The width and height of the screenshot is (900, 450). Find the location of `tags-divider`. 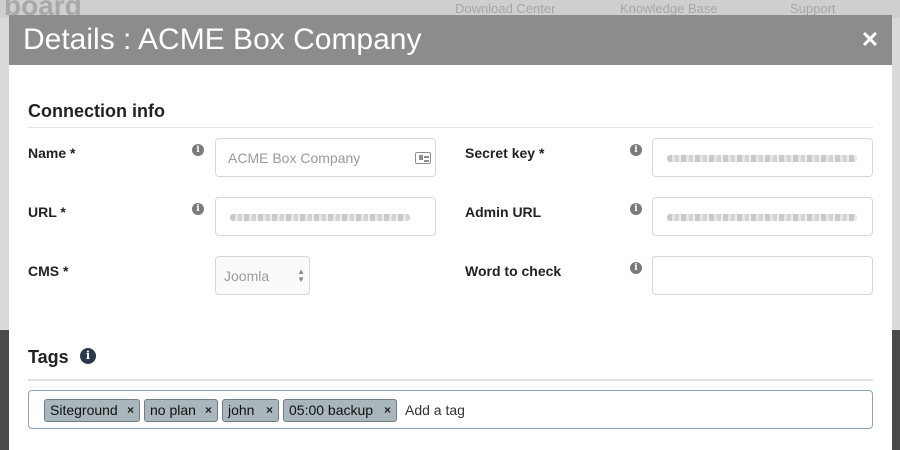

tags-divider is located at coordinates (450, 380).